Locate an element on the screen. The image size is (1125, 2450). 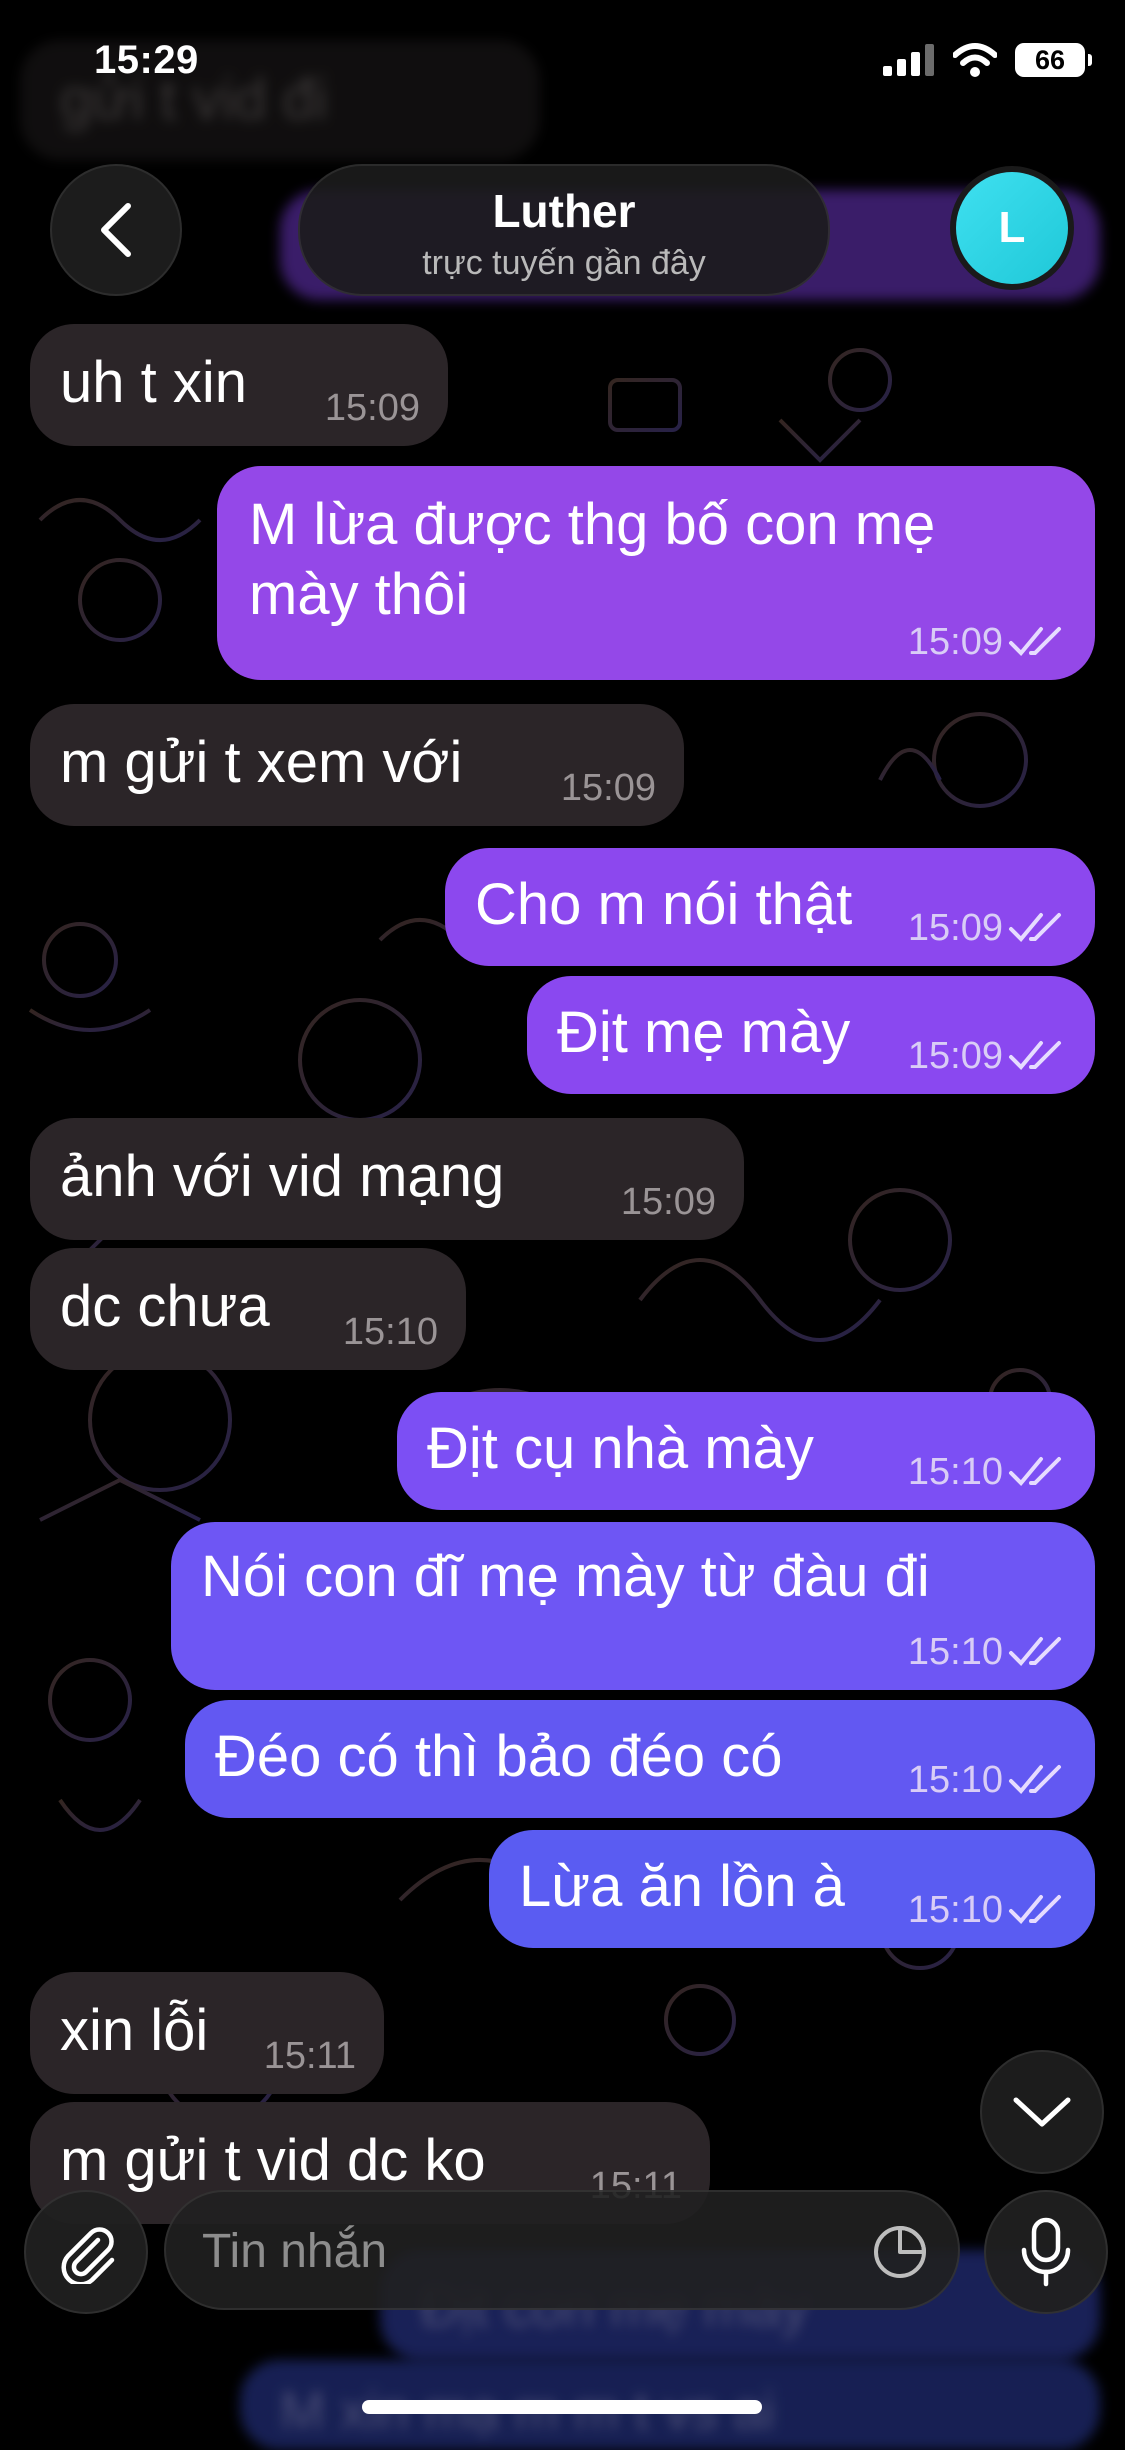
message-bubble: xin lỗi 15:11 is located at coordinates (207, 2033).